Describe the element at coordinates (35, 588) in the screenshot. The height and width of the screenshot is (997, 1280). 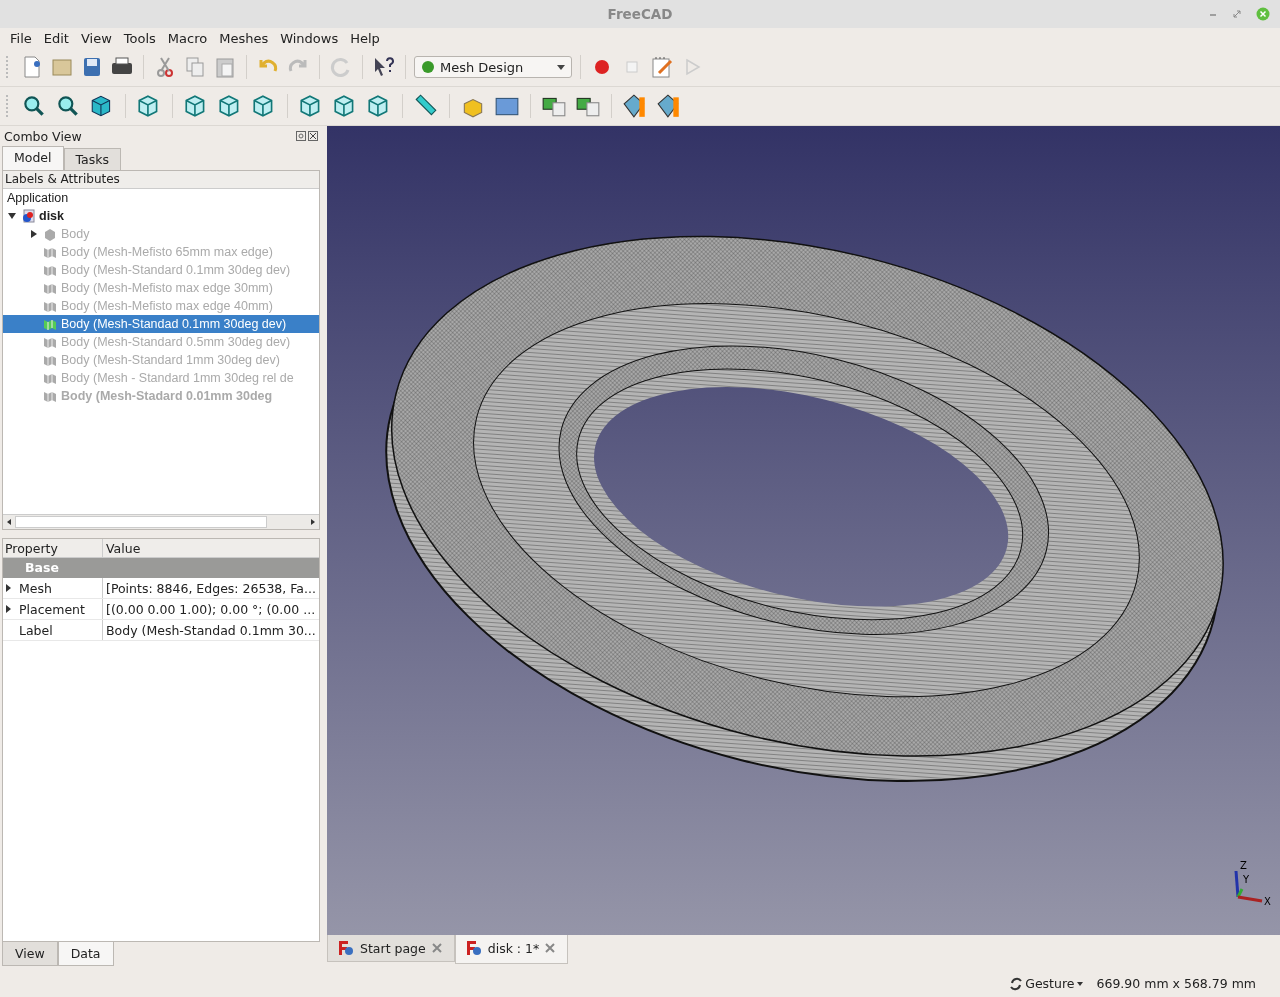
I see `property-name: Mesh` at that location.